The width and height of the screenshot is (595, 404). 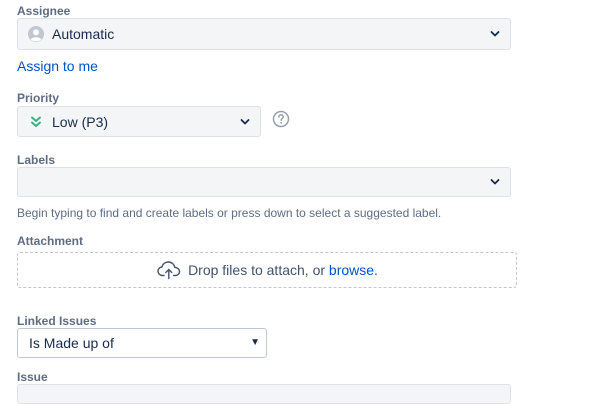 What do you see at coordinates (36, 160) in the screenshot?
I see `labels-label: Labels` at bounding box center [36, 160].